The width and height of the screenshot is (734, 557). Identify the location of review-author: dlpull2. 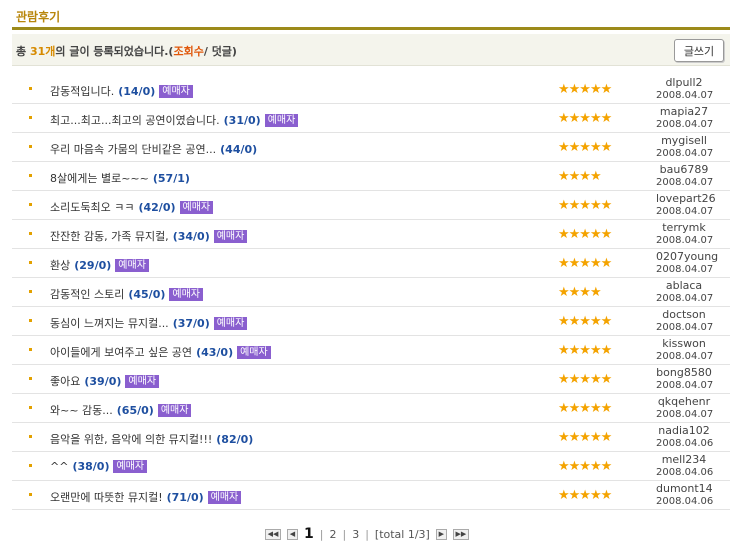
(684, 82).